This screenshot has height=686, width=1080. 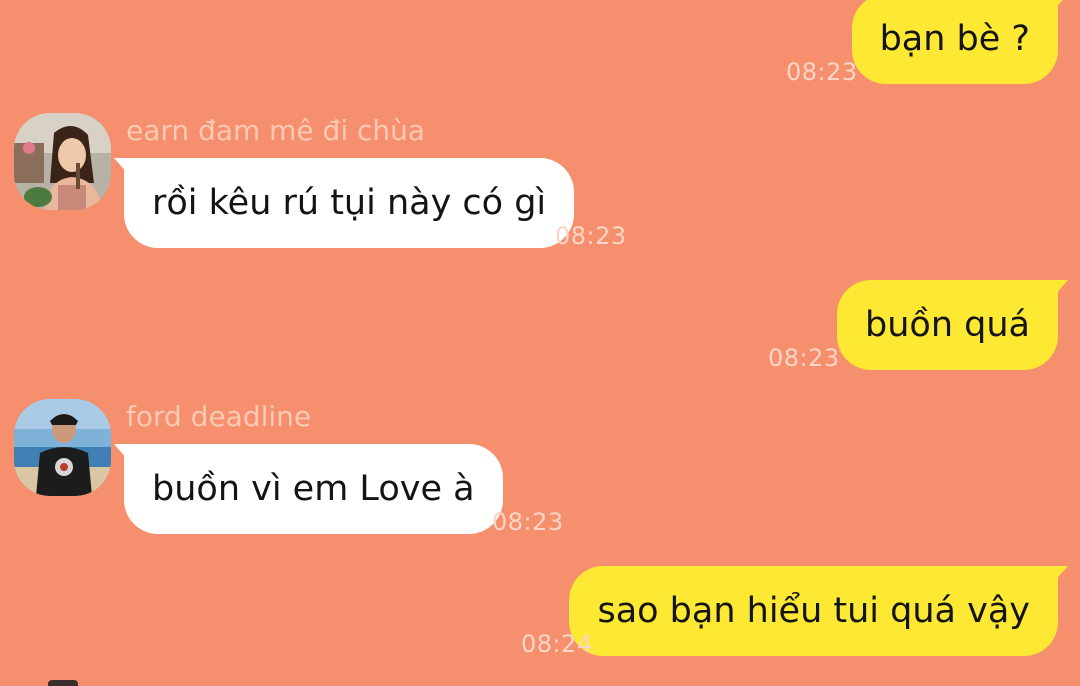 I want to click on avatar-man-beach-photo-icon, so click(x=62, y=447).